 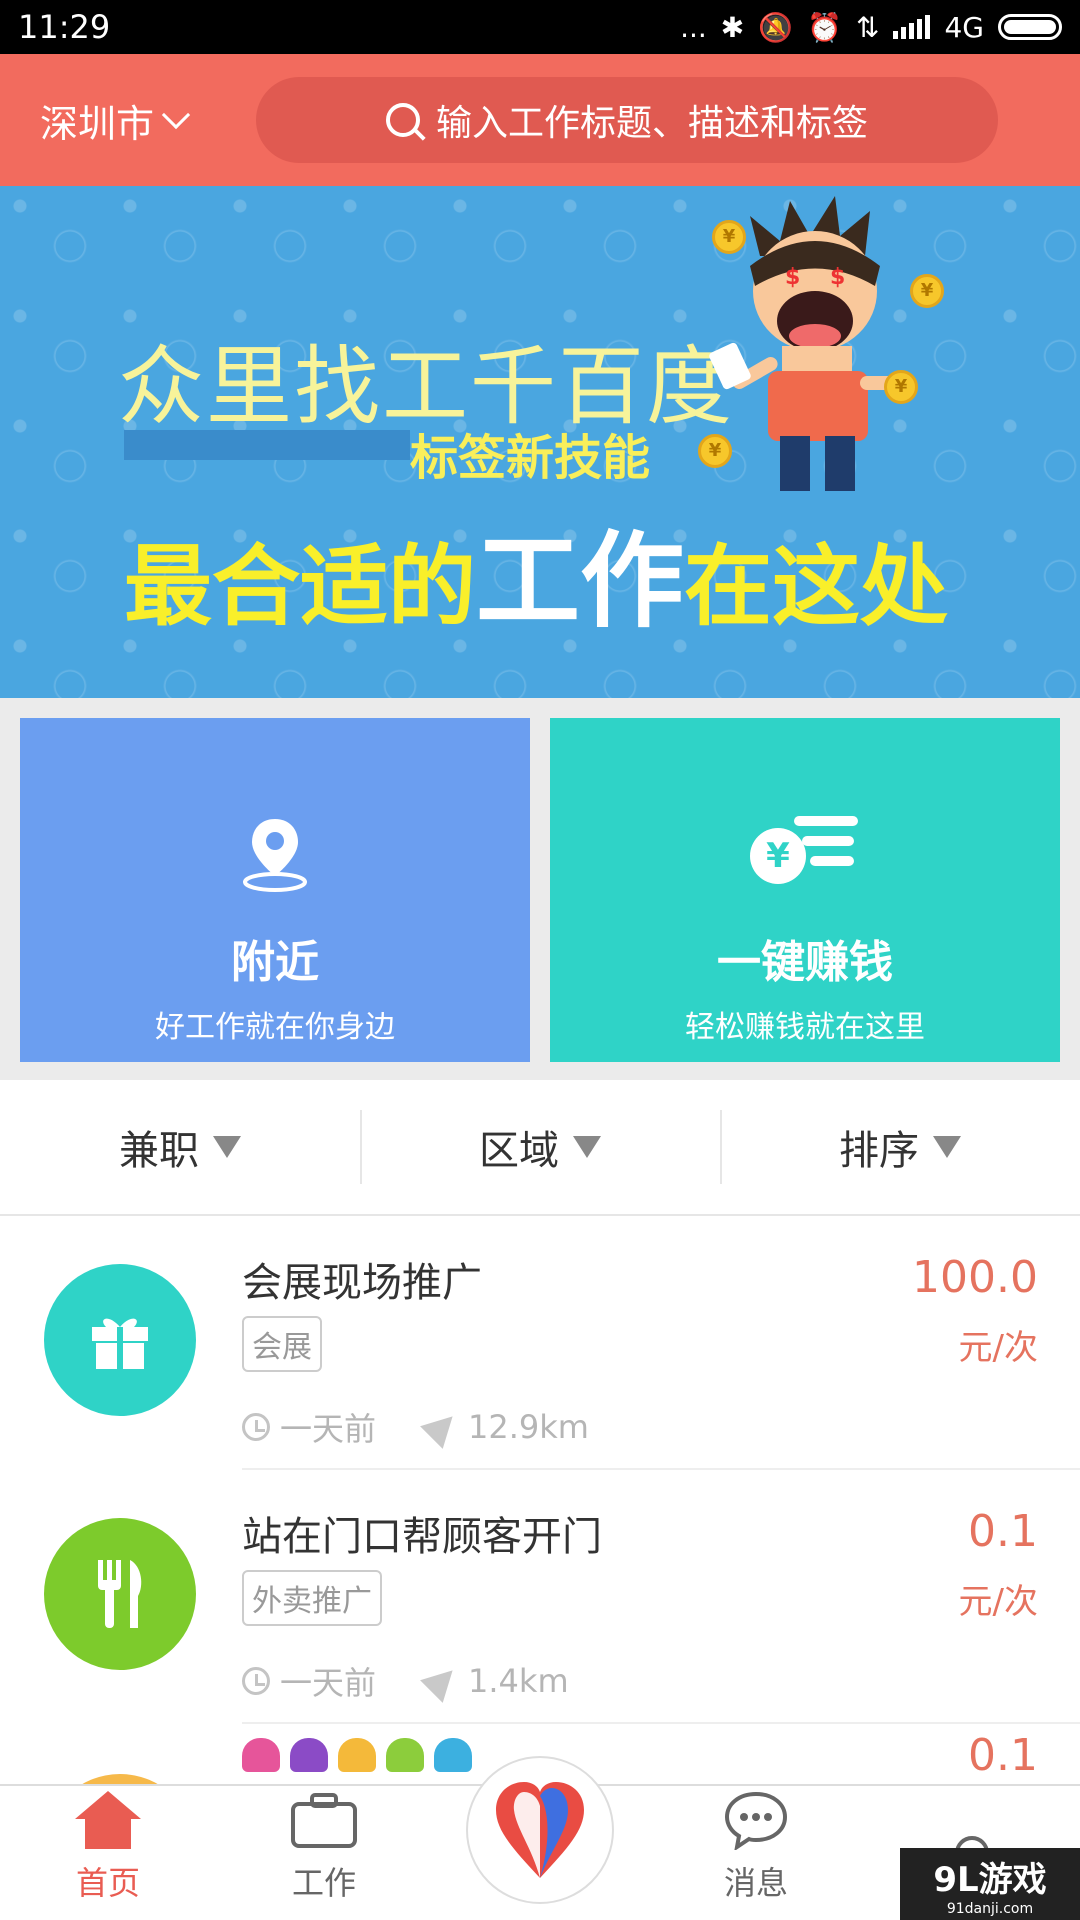 I want to click on chevron-down-icon, so click(x=176, y=115).